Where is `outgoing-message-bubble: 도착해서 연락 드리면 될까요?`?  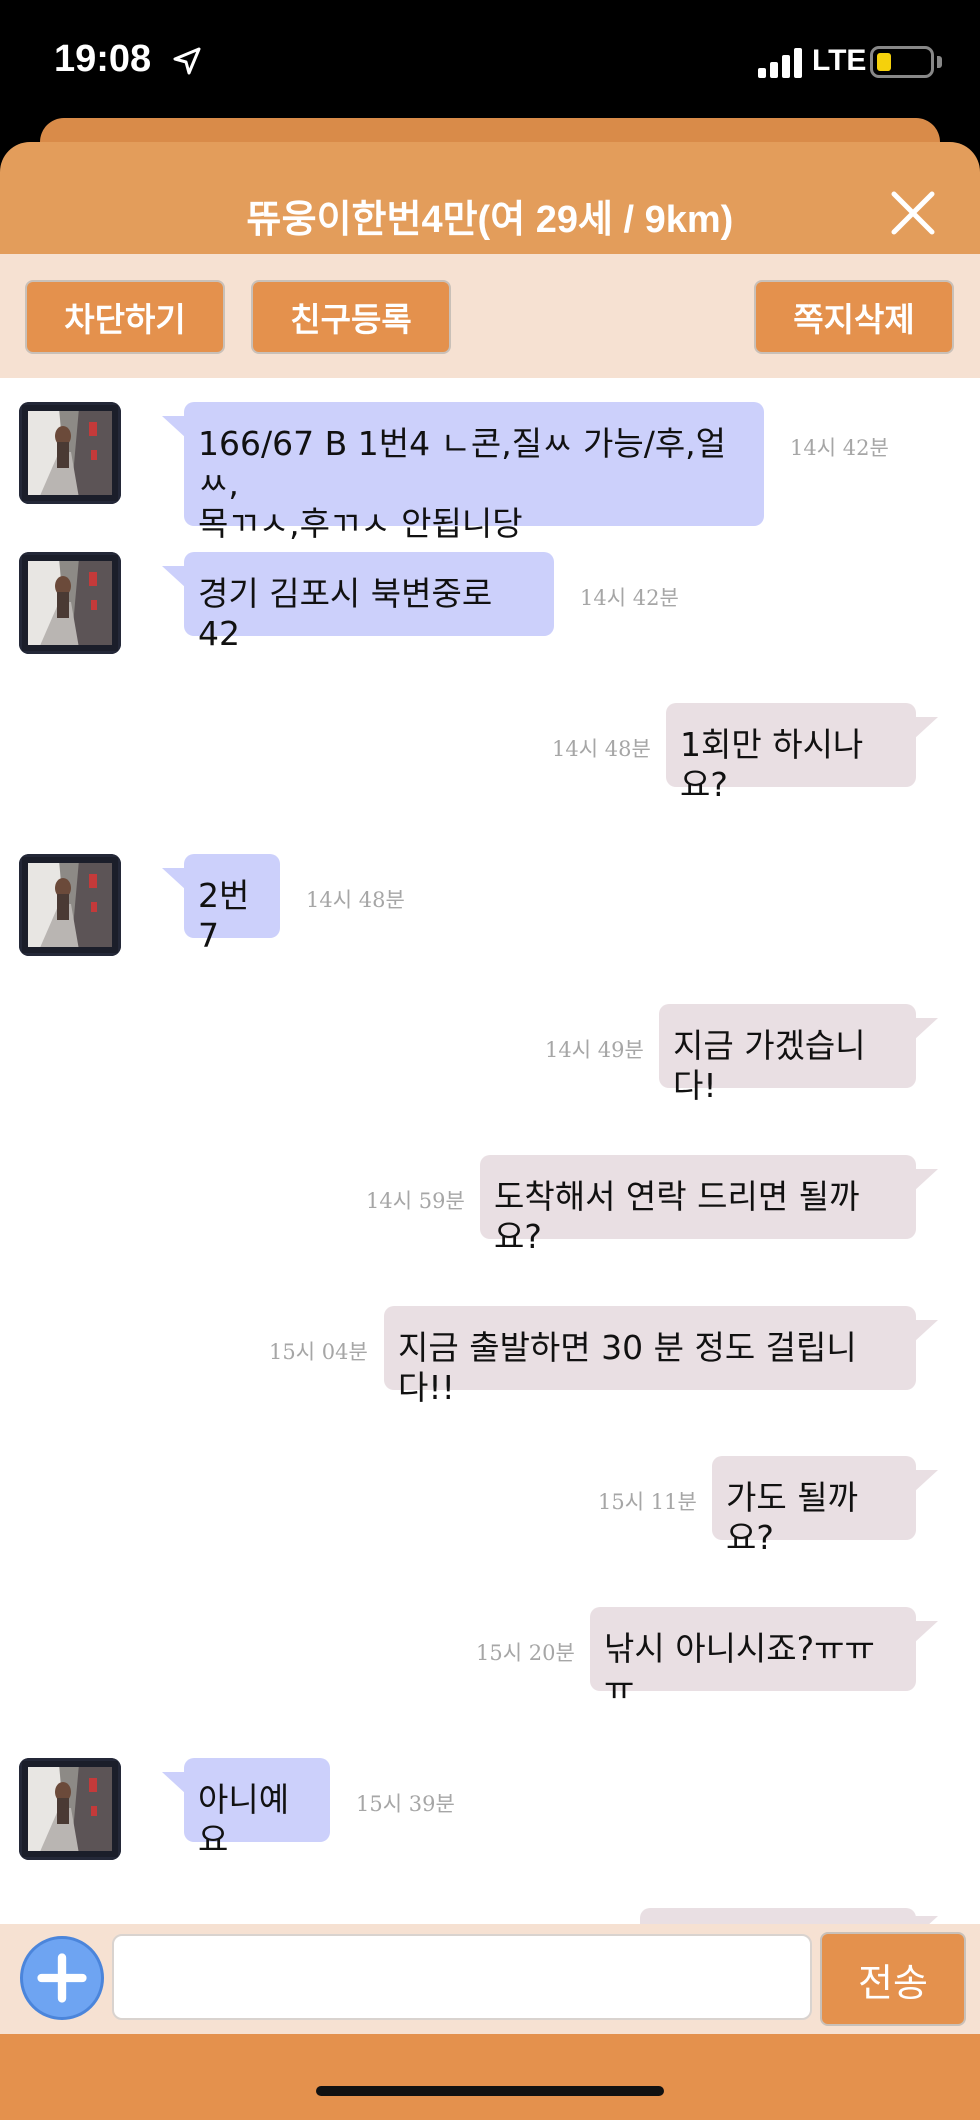
outgoing-message-bubble: 도착해서 연락 드리면 될까요? is located at coordinates (698, 1205).